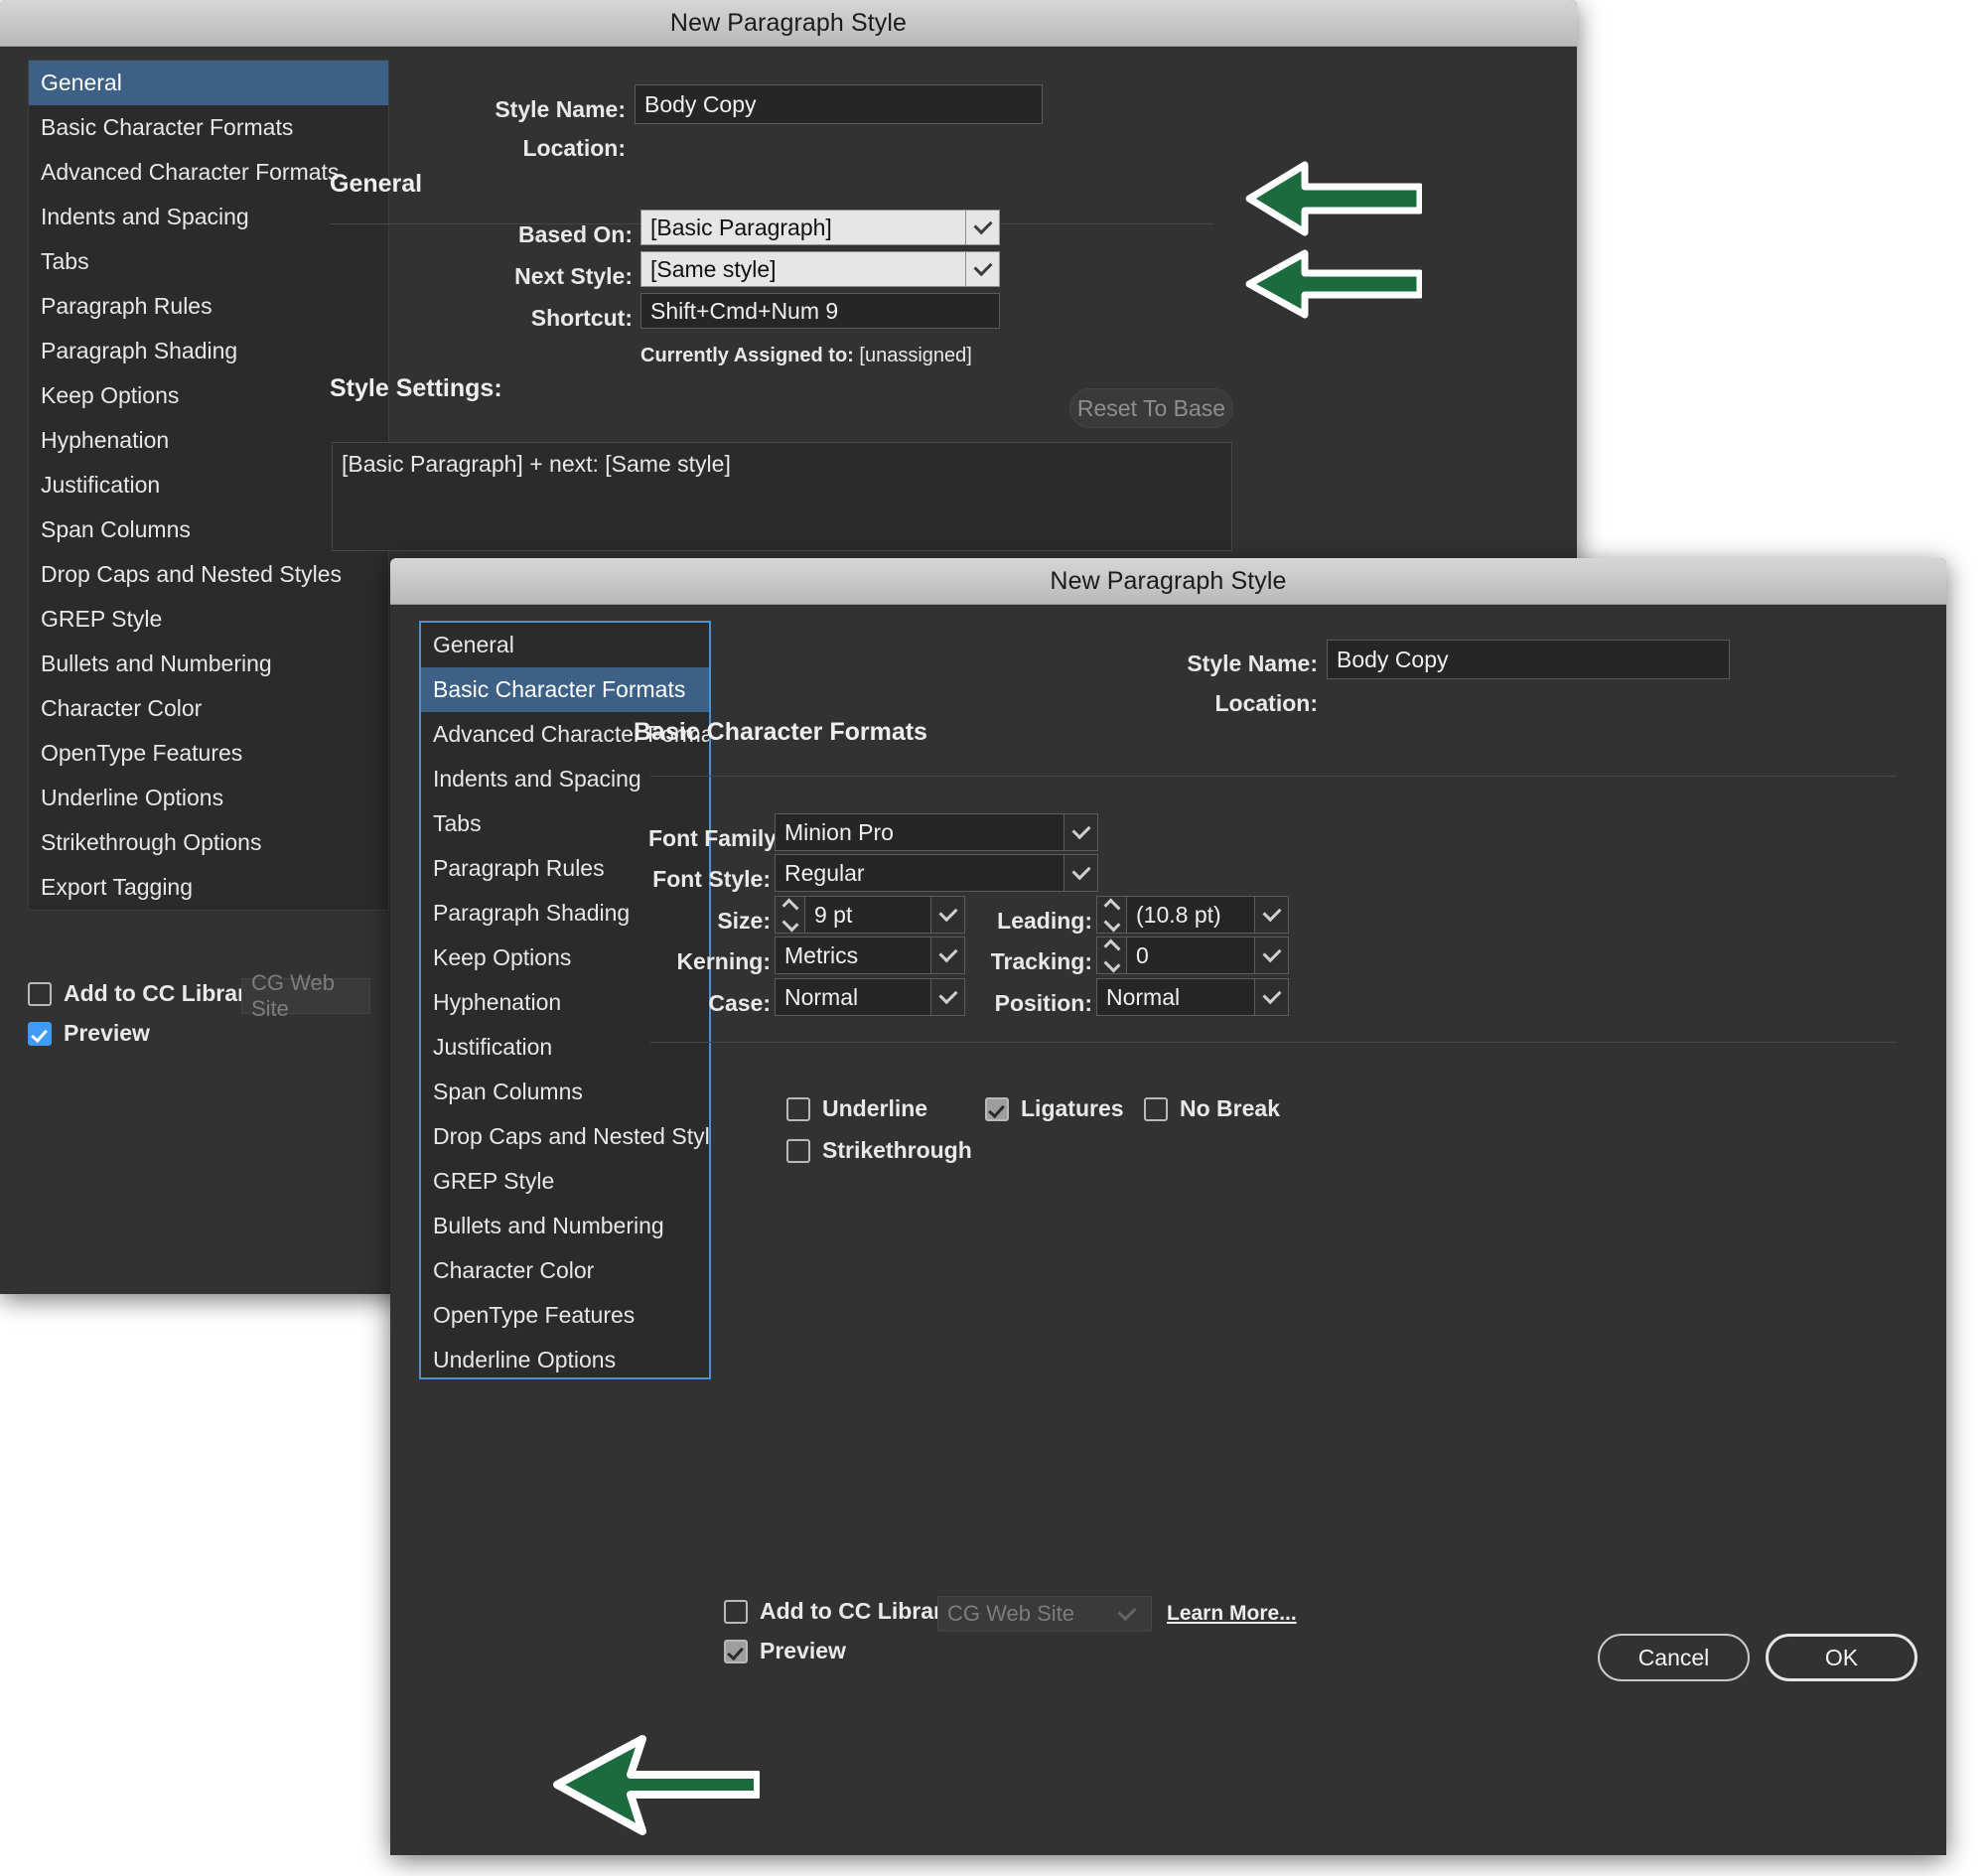 Image resolution: width=1986 pixels, height=1876 pixels. I want to click on currently-assigned-label: Currently Assigned to:, so click(747, 356).